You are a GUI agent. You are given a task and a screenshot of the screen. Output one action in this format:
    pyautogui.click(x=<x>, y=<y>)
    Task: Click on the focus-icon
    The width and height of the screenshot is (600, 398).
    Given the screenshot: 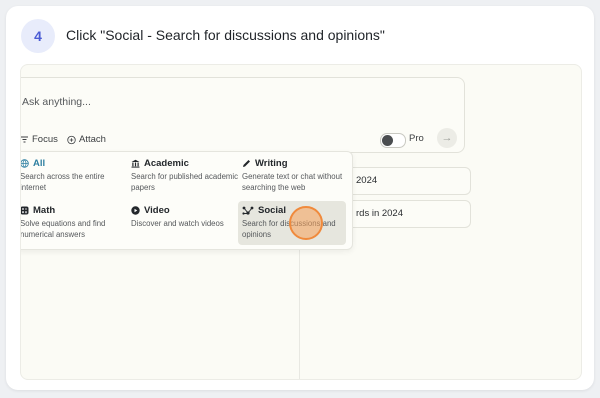 What is the action you would take?
    pyautogui.click(x=25, y=139)
    